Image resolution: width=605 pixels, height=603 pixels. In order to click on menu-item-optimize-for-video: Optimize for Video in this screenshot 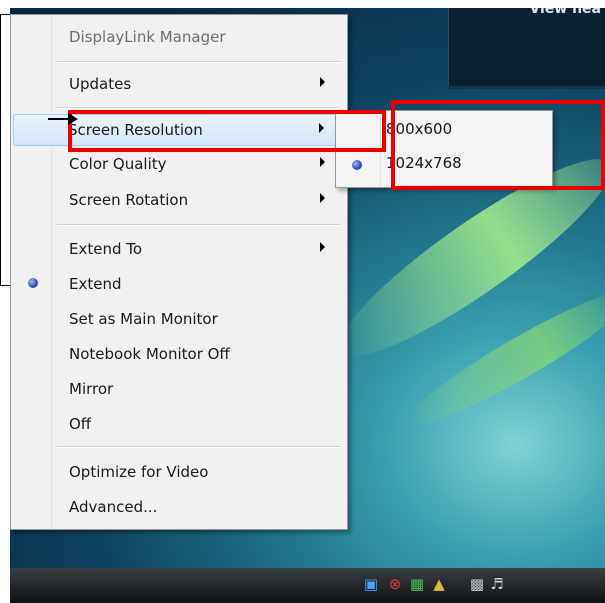, I will do `click(178, 472)`.